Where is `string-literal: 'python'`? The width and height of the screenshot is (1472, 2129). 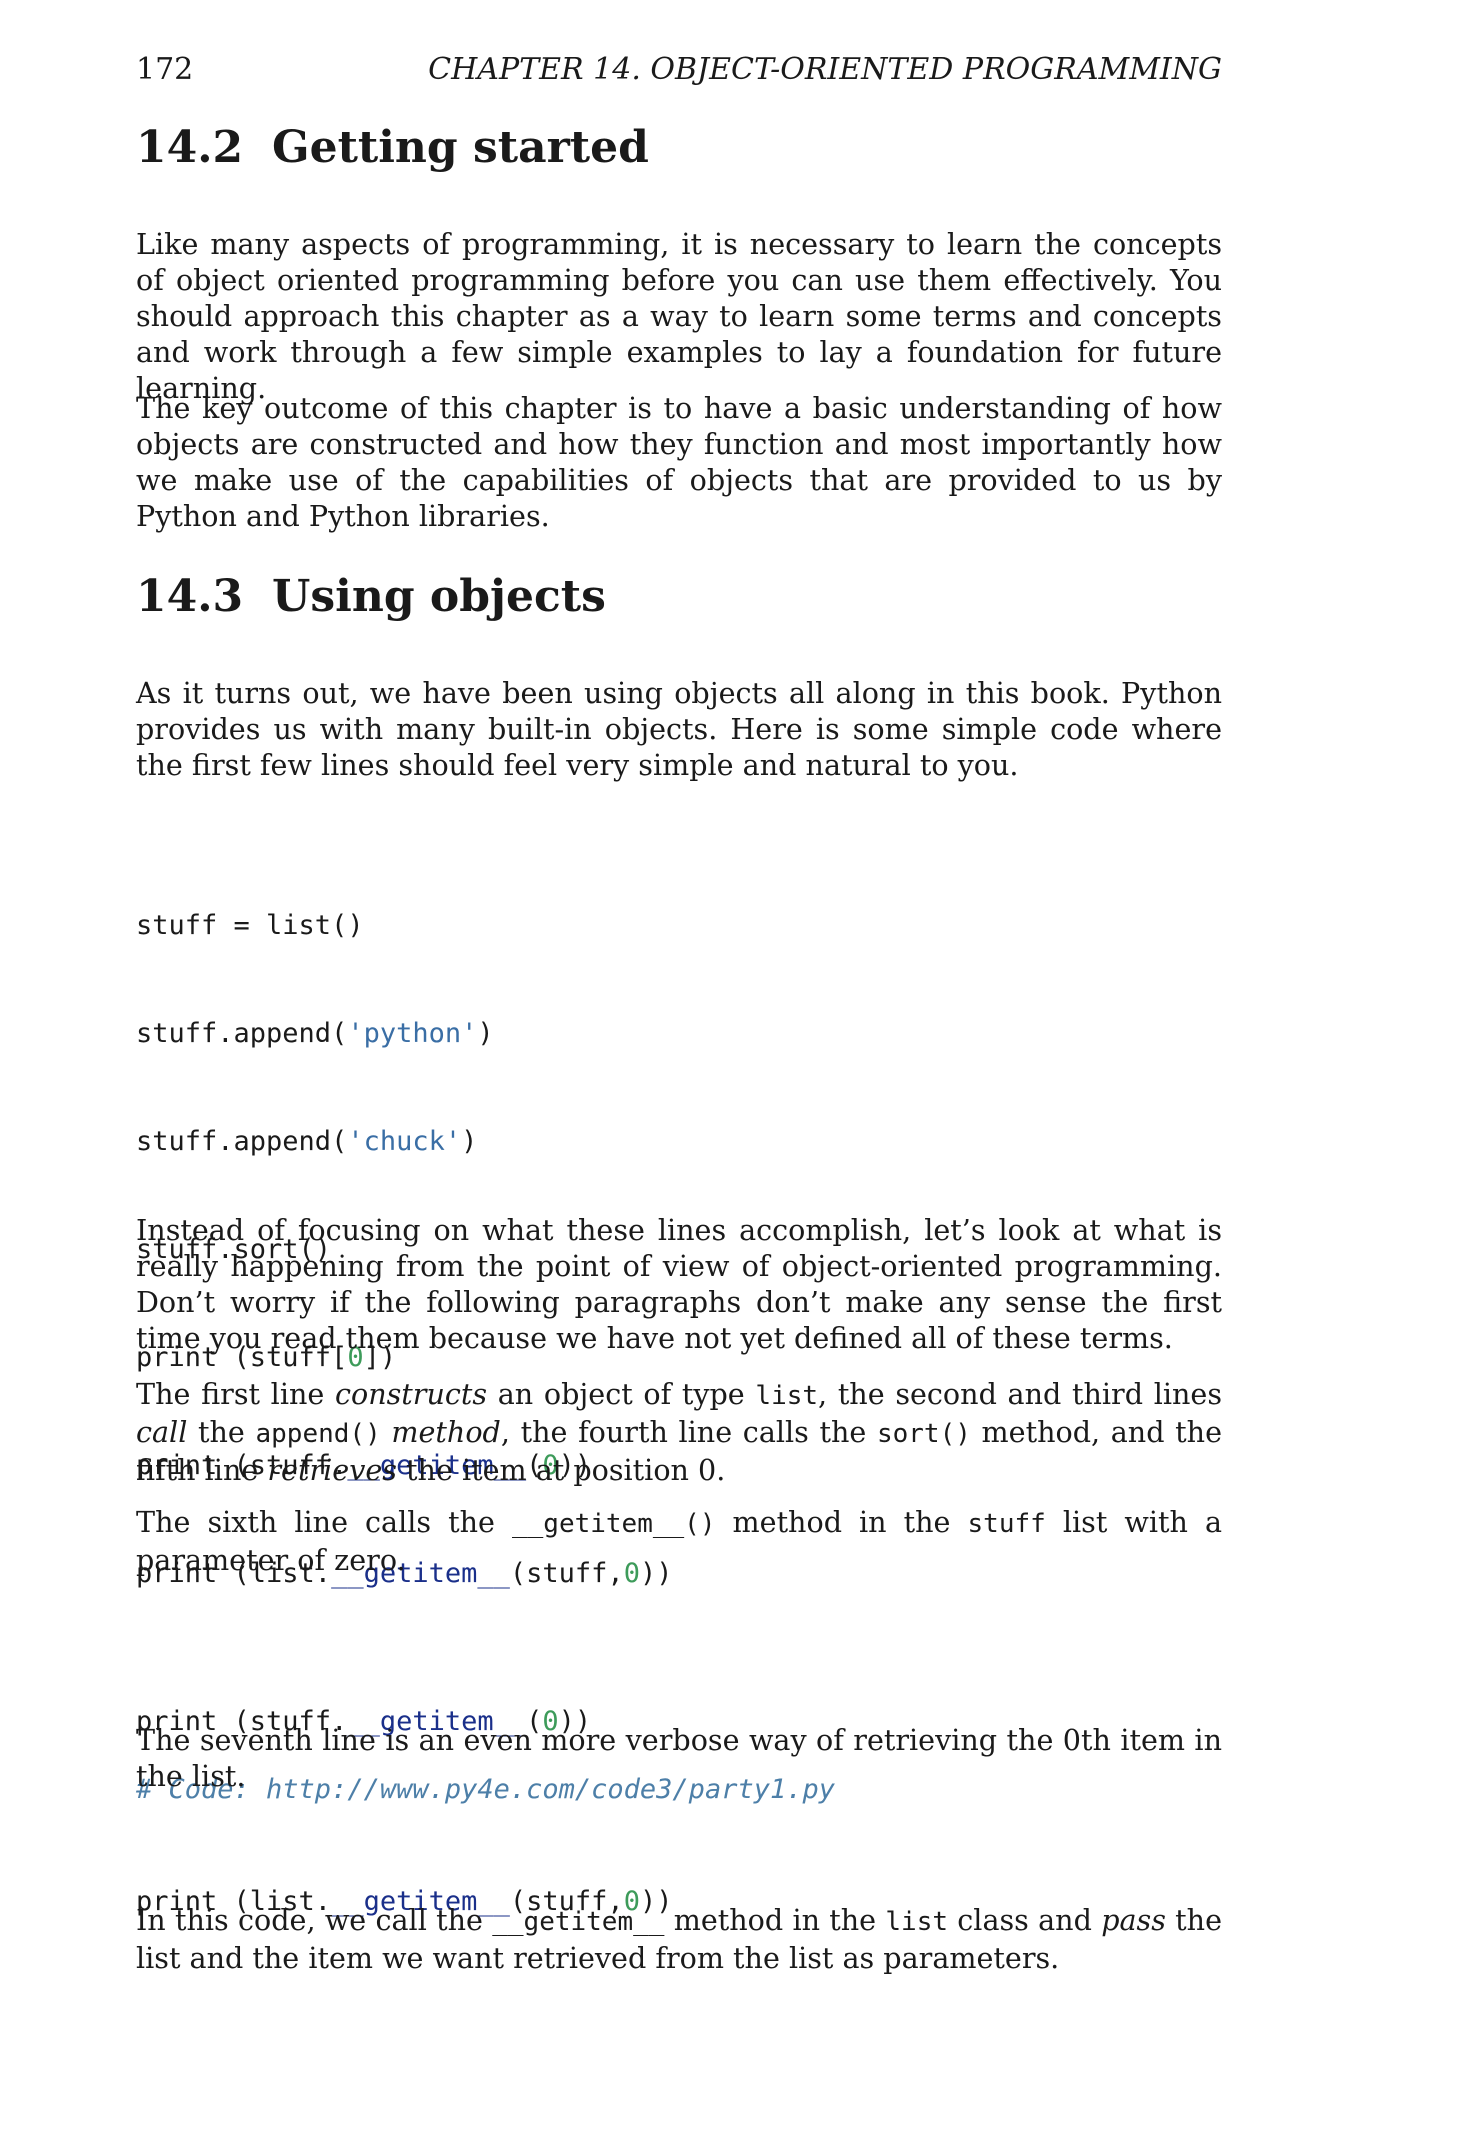
string-literal: 'python' is located at coordinates (412, 1033).